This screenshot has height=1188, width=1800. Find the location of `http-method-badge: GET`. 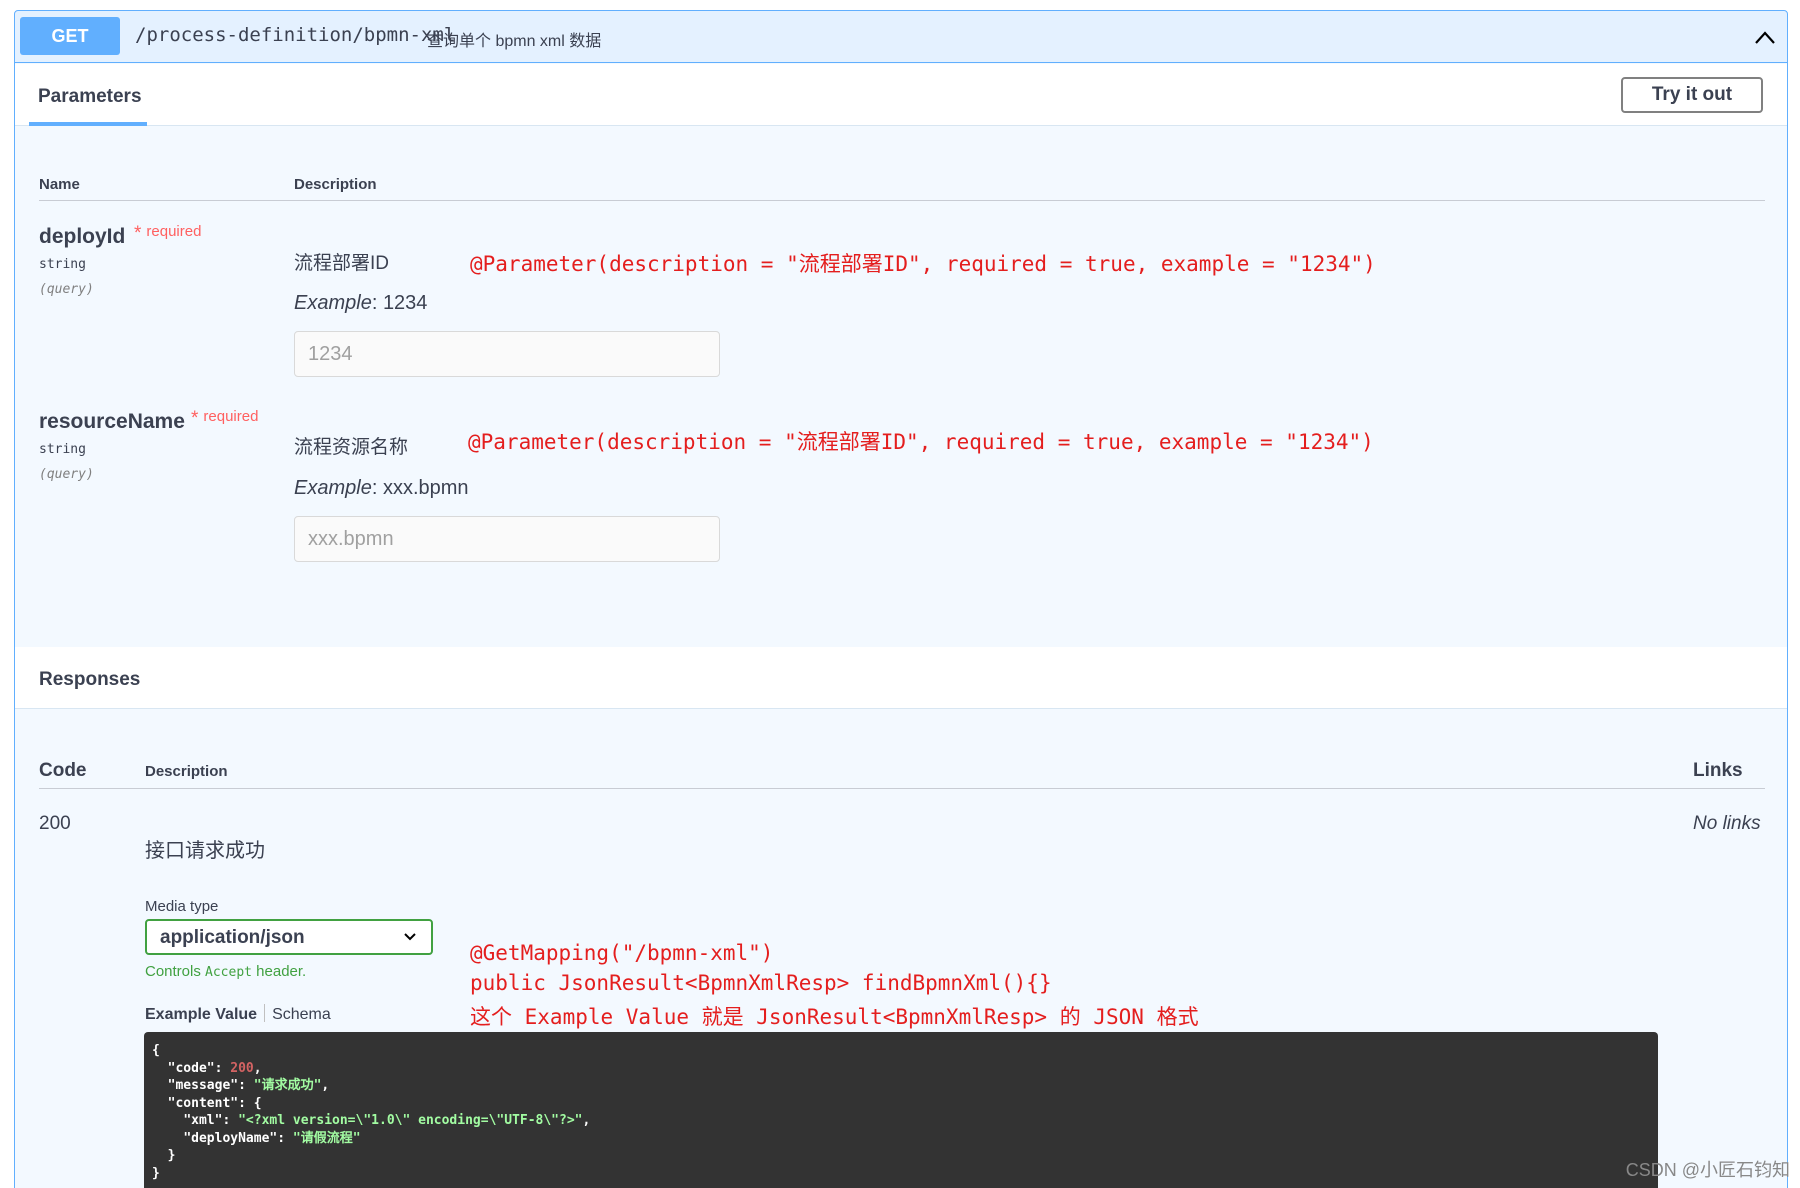

http-method-badge: GET is located at coordinates (70, 36).